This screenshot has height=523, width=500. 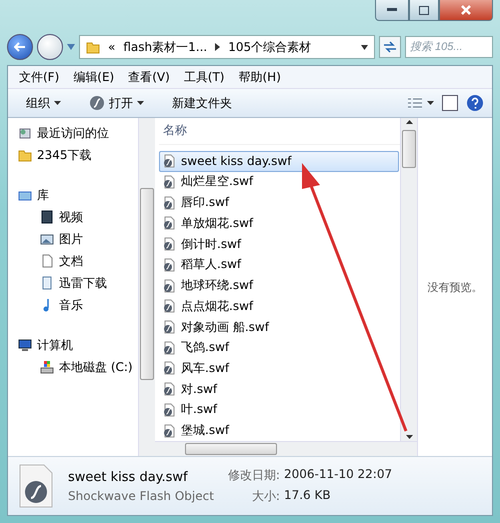 I want to click on breadcrumb: «, so click(x=112, y=47).